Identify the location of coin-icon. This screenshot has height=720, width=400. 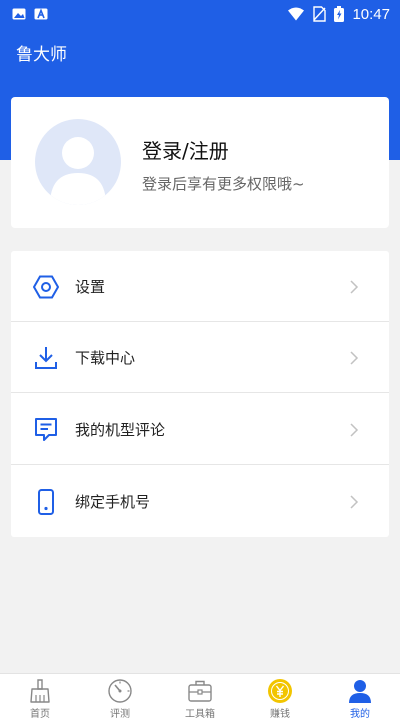
(280, 691).